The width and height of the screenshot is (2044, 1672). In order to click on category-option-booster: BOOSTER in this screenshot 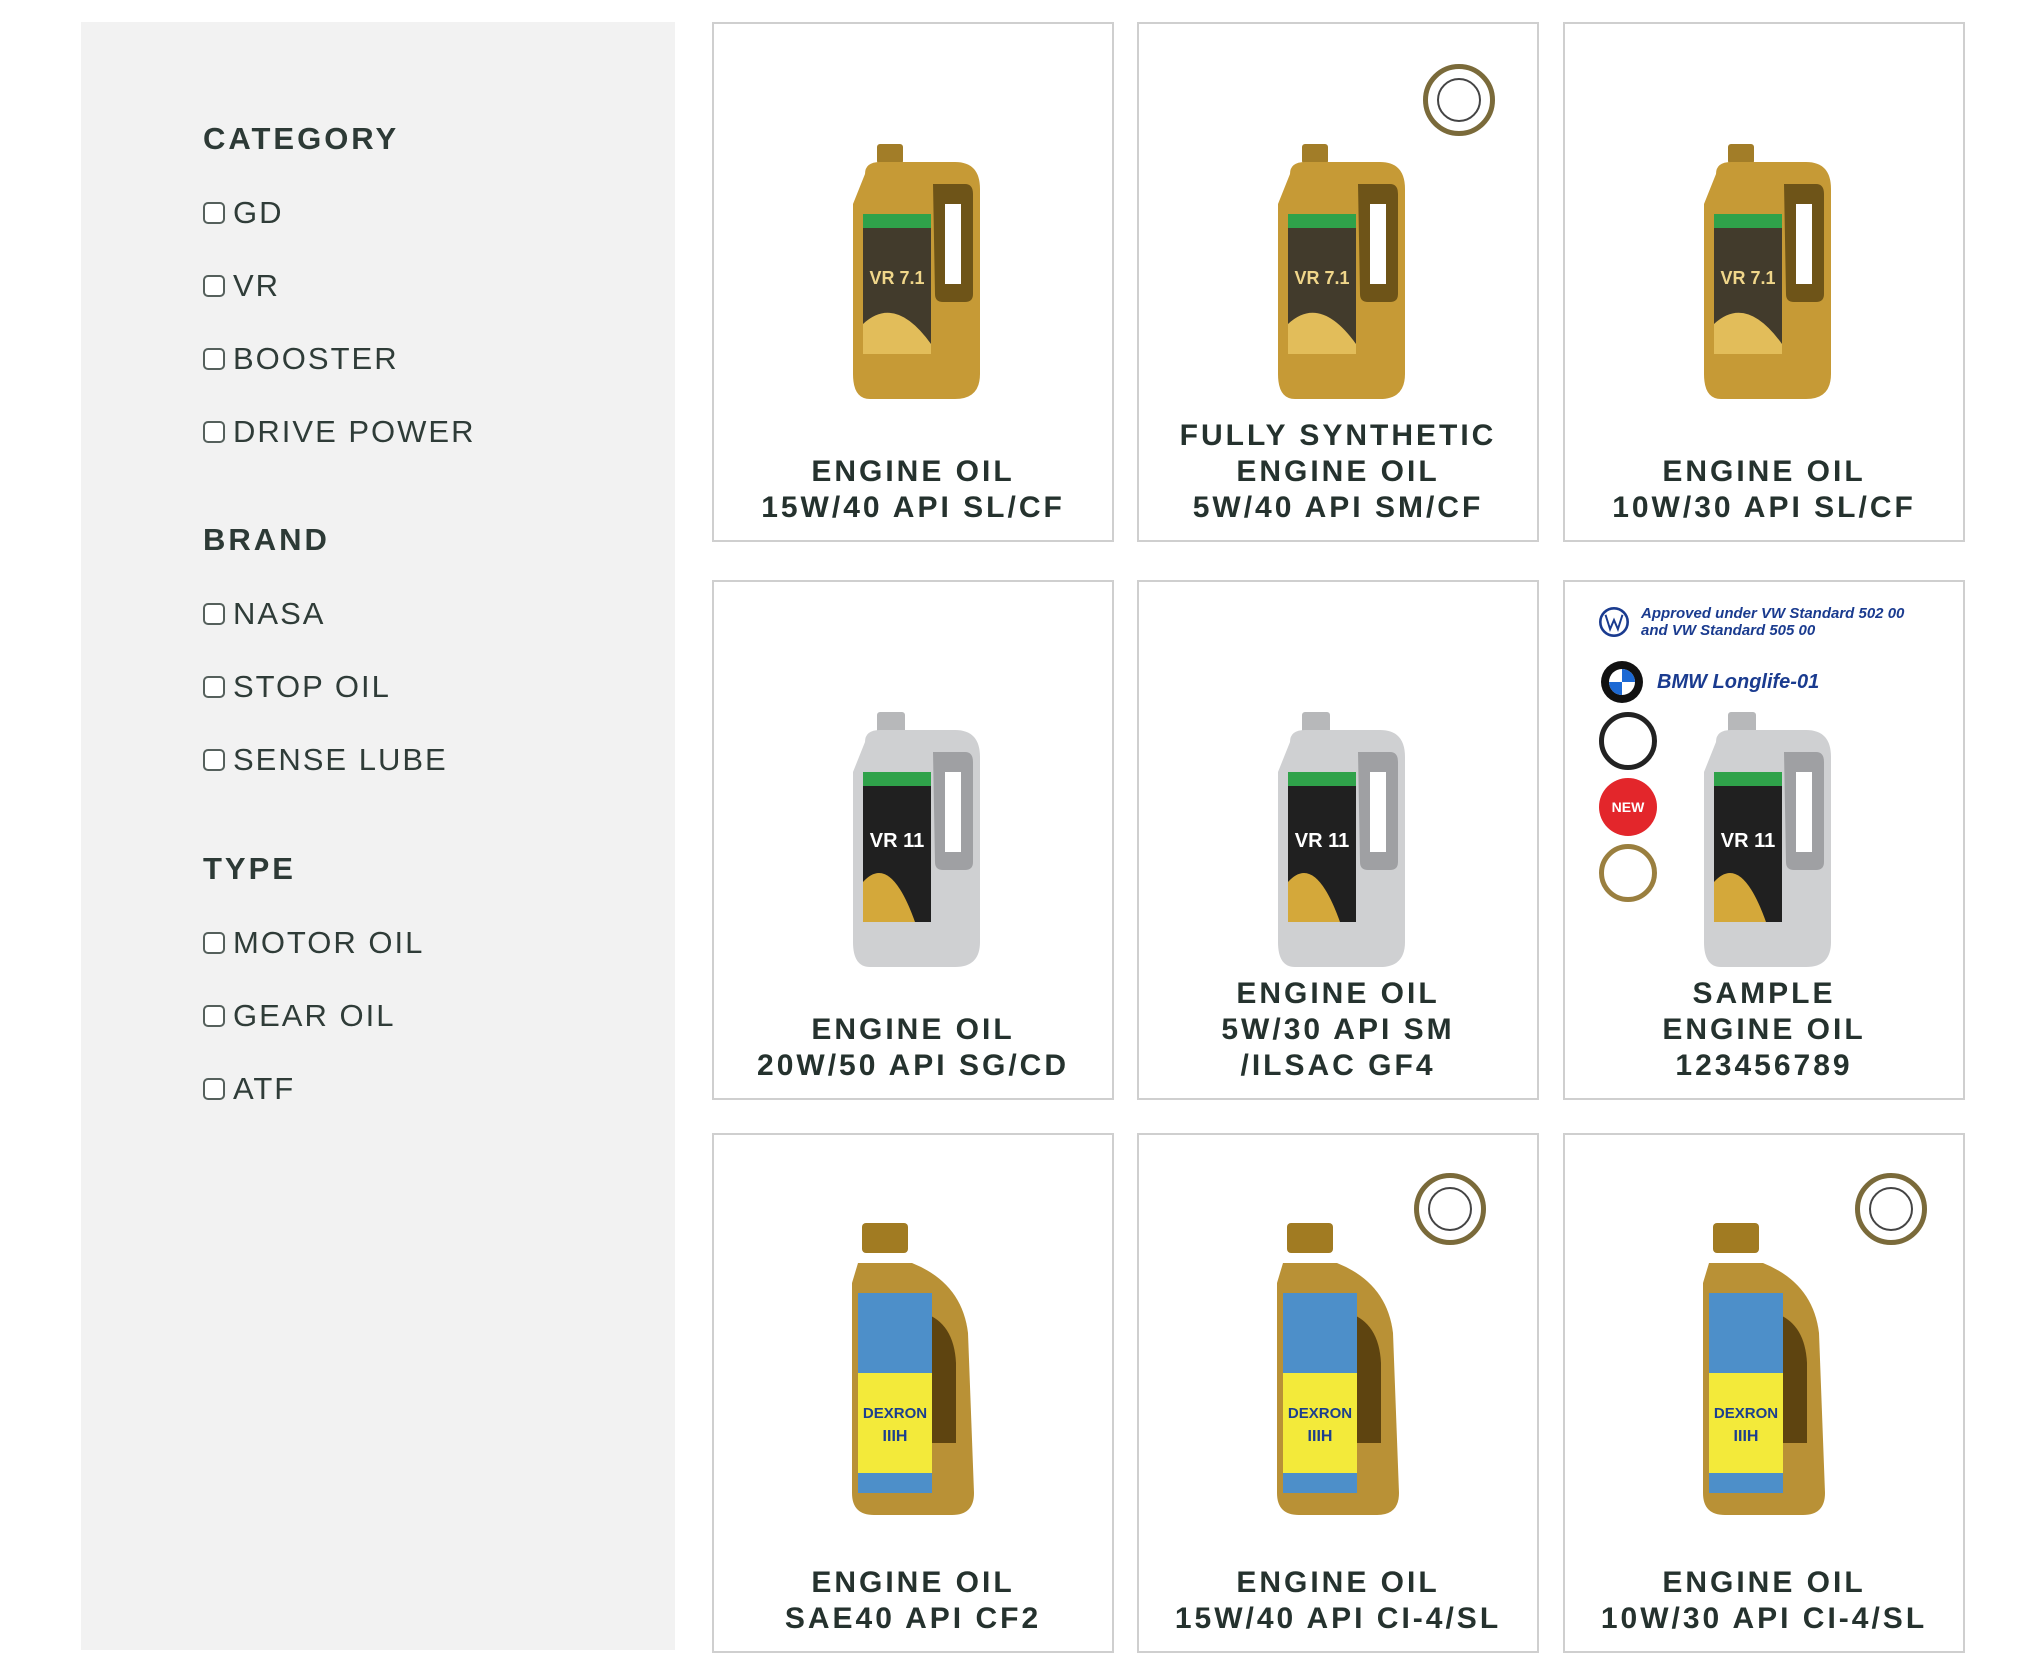, I will do `click(339, 358)`.